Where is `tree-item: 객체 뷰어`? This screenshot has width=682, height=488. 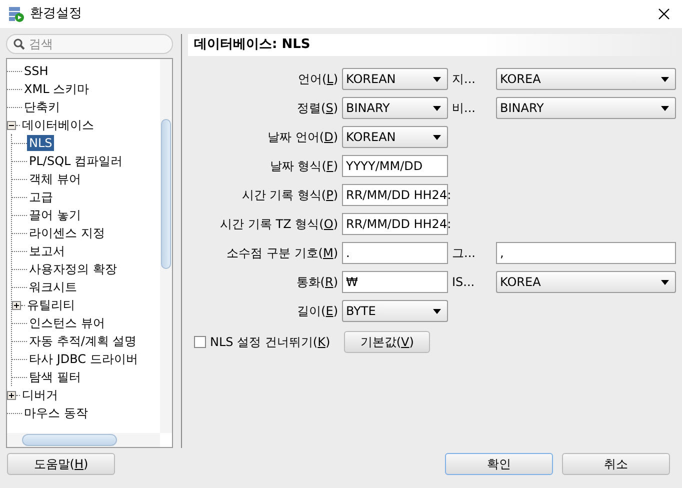
tree-item: 객체 뷰어 is located at coordinates (55, 179).